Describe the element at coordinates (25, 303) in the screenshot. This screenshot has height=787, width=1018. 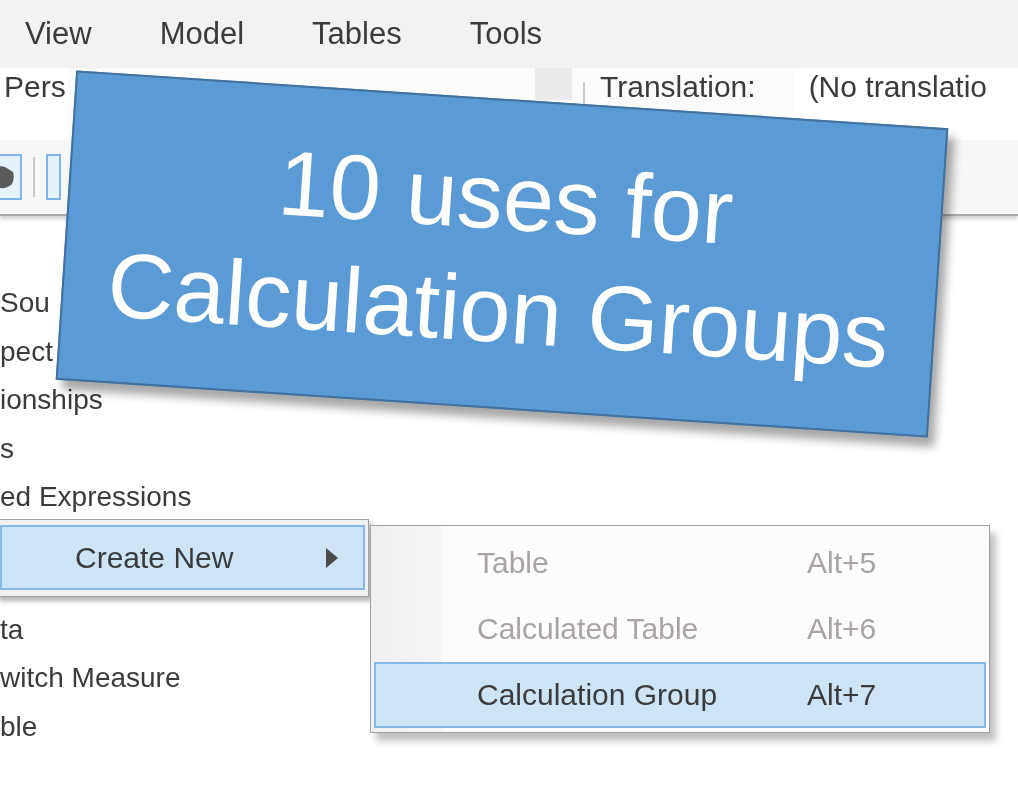
I see `tree-item: Sou` at that location.